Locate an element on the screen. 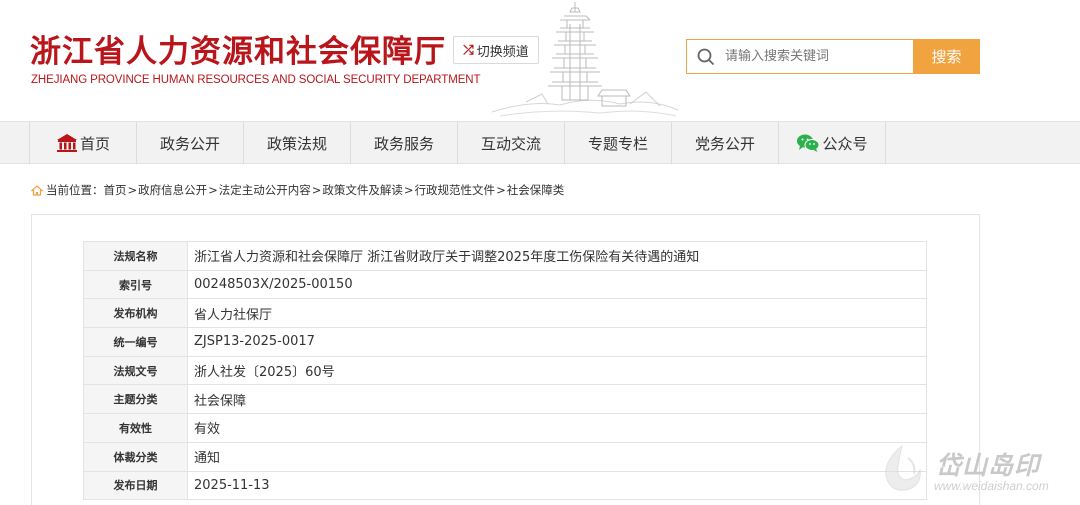 The height and width of the screenshot is (505, 1080). site-logo-title: 浙江省人力资源和社会保障厅 is located at coordinates (238, 48).